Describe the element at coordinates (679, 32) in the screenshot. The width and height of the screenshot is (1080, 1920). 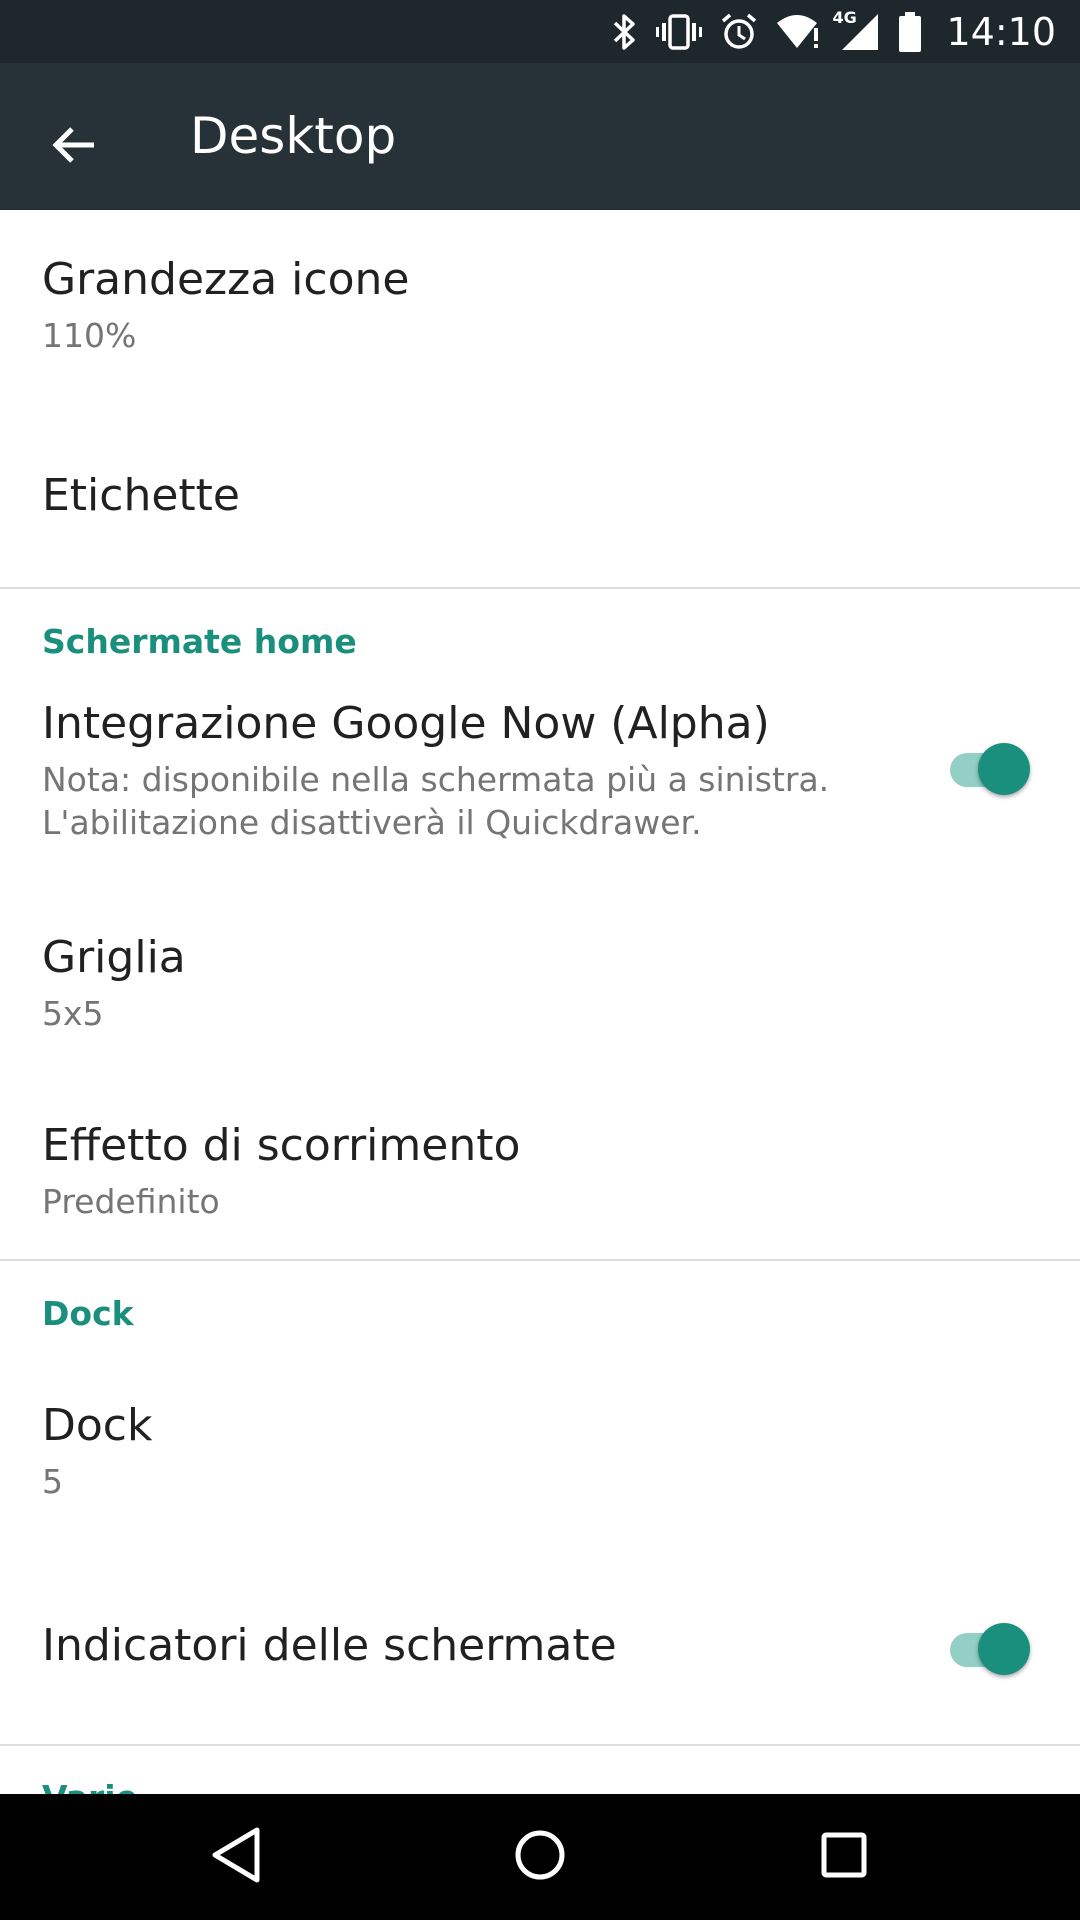
I see `vibrate-icon` at that location.